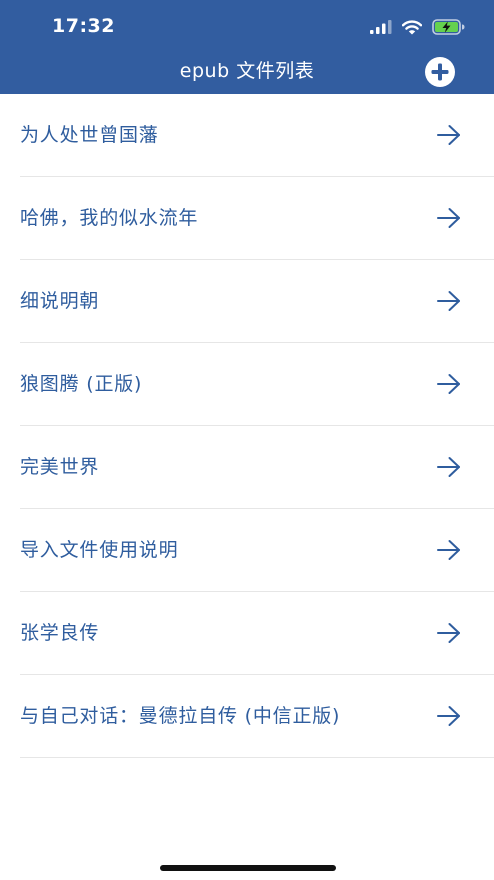 The image size is (494, 880). Describe the element at coordinates (247, 384) in the screenshot. I see `list-item: 狼图腾 (正版)` at that location.